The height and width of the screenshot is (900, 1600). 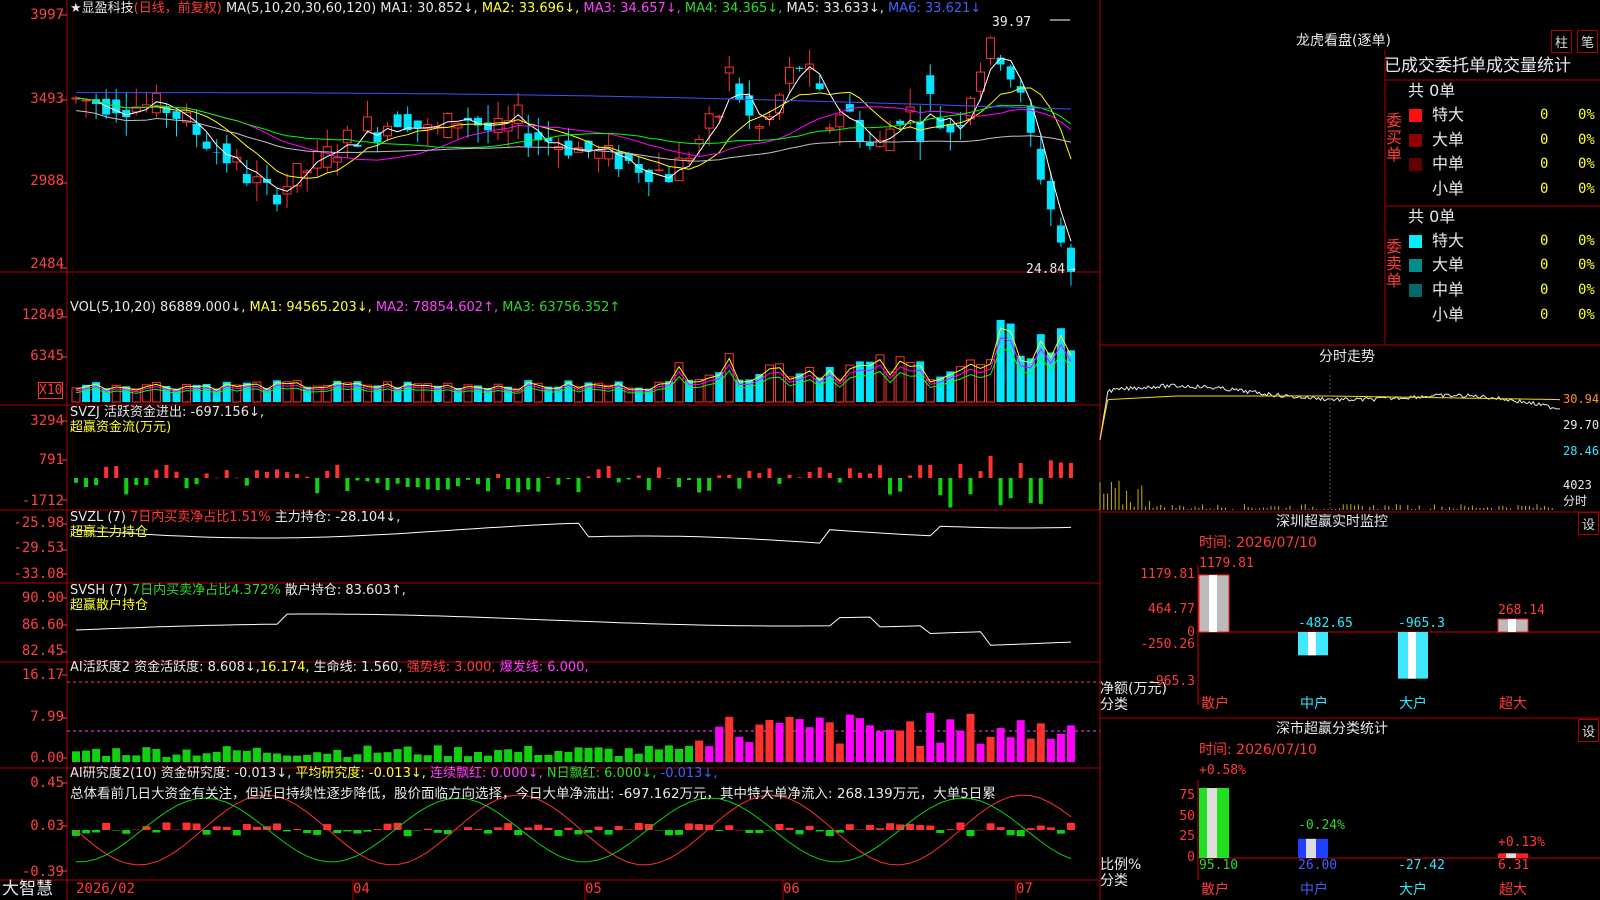 I want to click on column-view-button: 柱, so click(x=1562, y=41).